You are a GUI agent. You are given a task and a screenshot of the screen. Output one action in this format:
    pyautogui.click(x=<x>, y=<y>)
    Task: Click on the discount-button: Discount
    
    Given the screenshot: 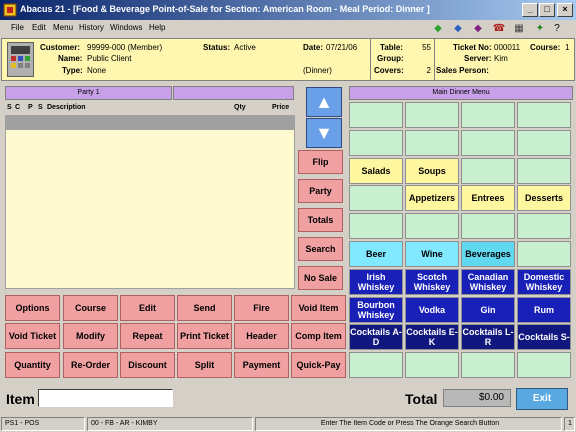 What is the action you would take?
    pyautogui.click(x=147, y=365)
    